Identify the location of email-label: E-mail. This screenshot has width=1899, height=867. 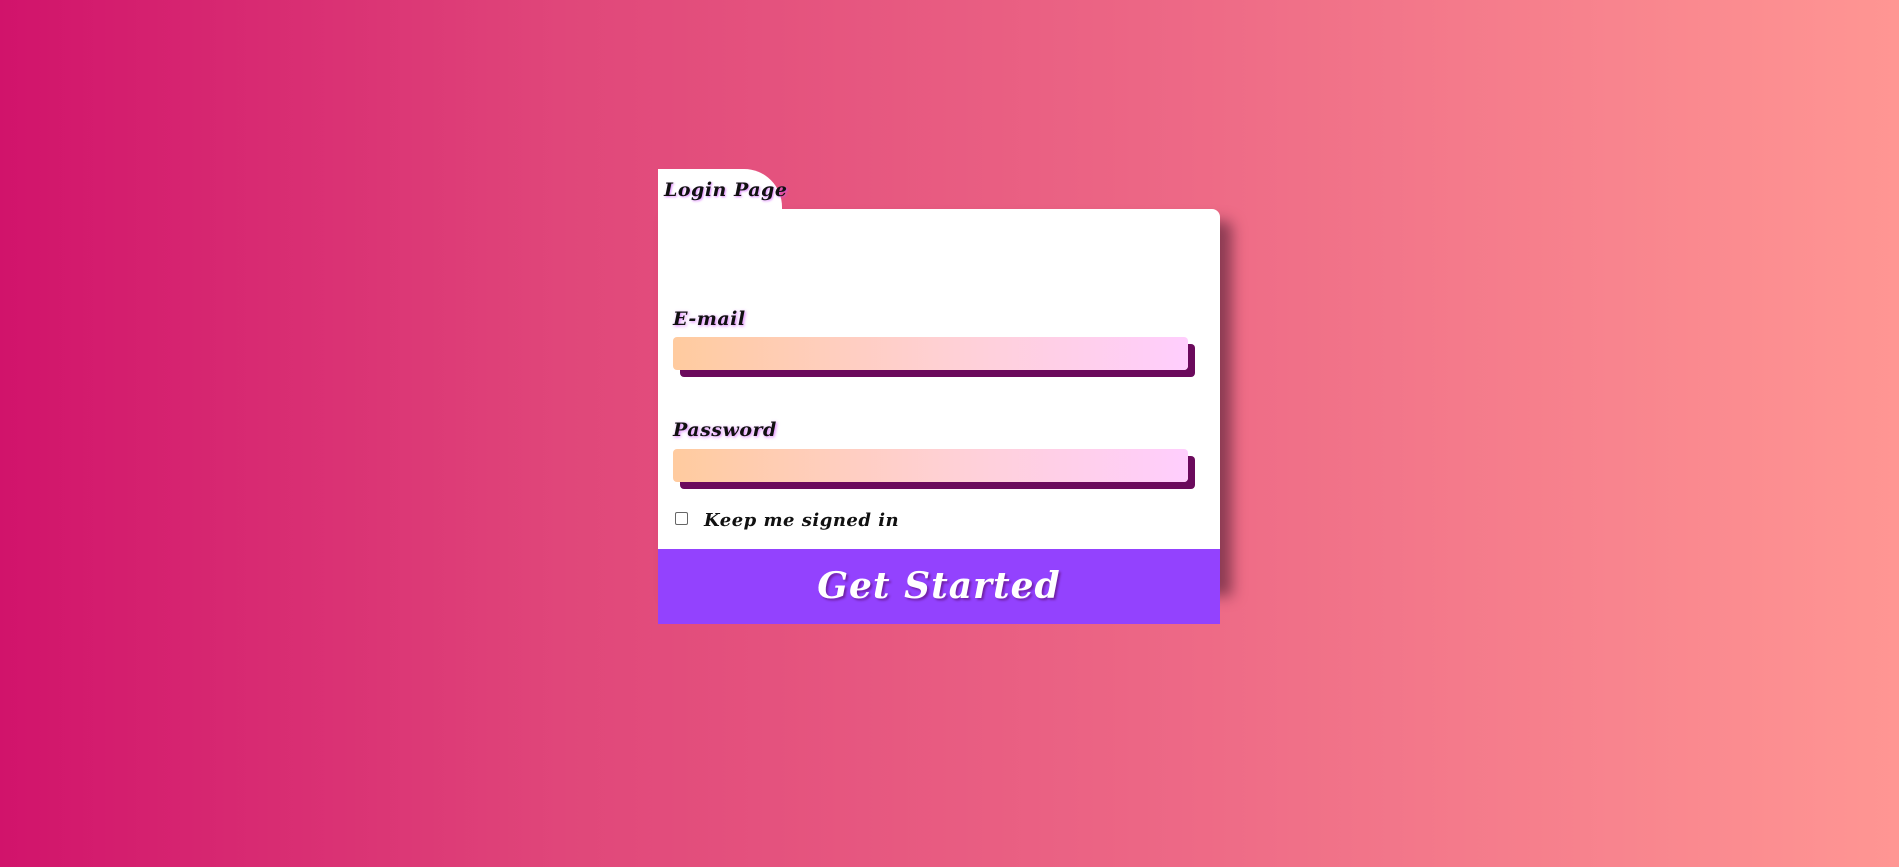
(709, 319).